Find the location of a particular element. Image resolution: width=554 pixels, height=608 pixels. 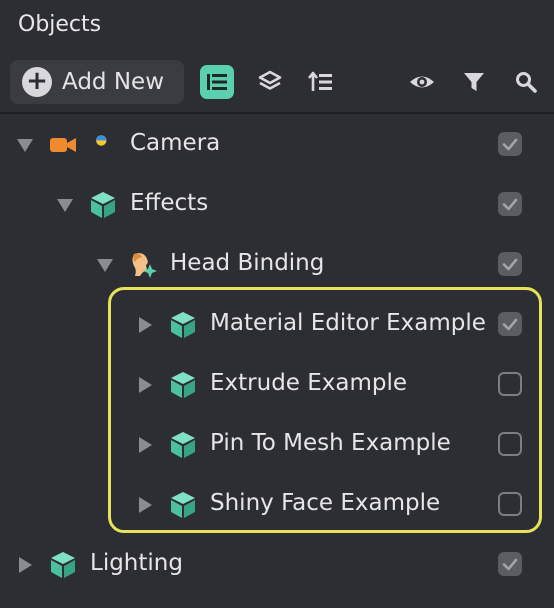

filter-icon is located at coordinates (474, 82).